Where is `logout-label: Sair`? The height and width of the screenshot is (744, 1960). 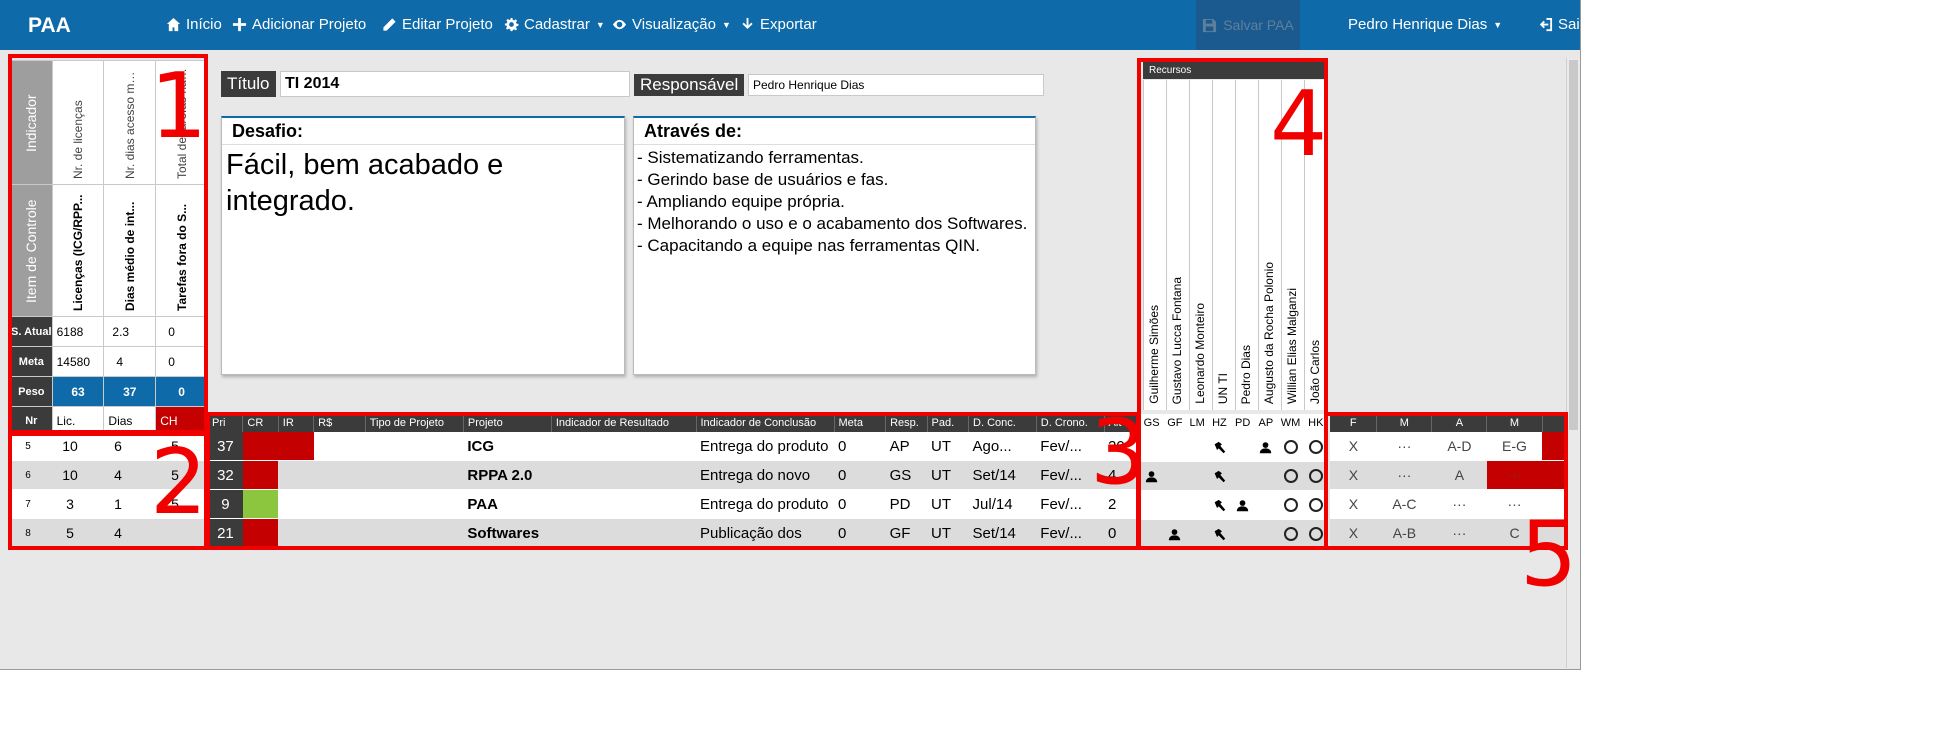
logout-label: Sair is located at coordinates (1569, 24).